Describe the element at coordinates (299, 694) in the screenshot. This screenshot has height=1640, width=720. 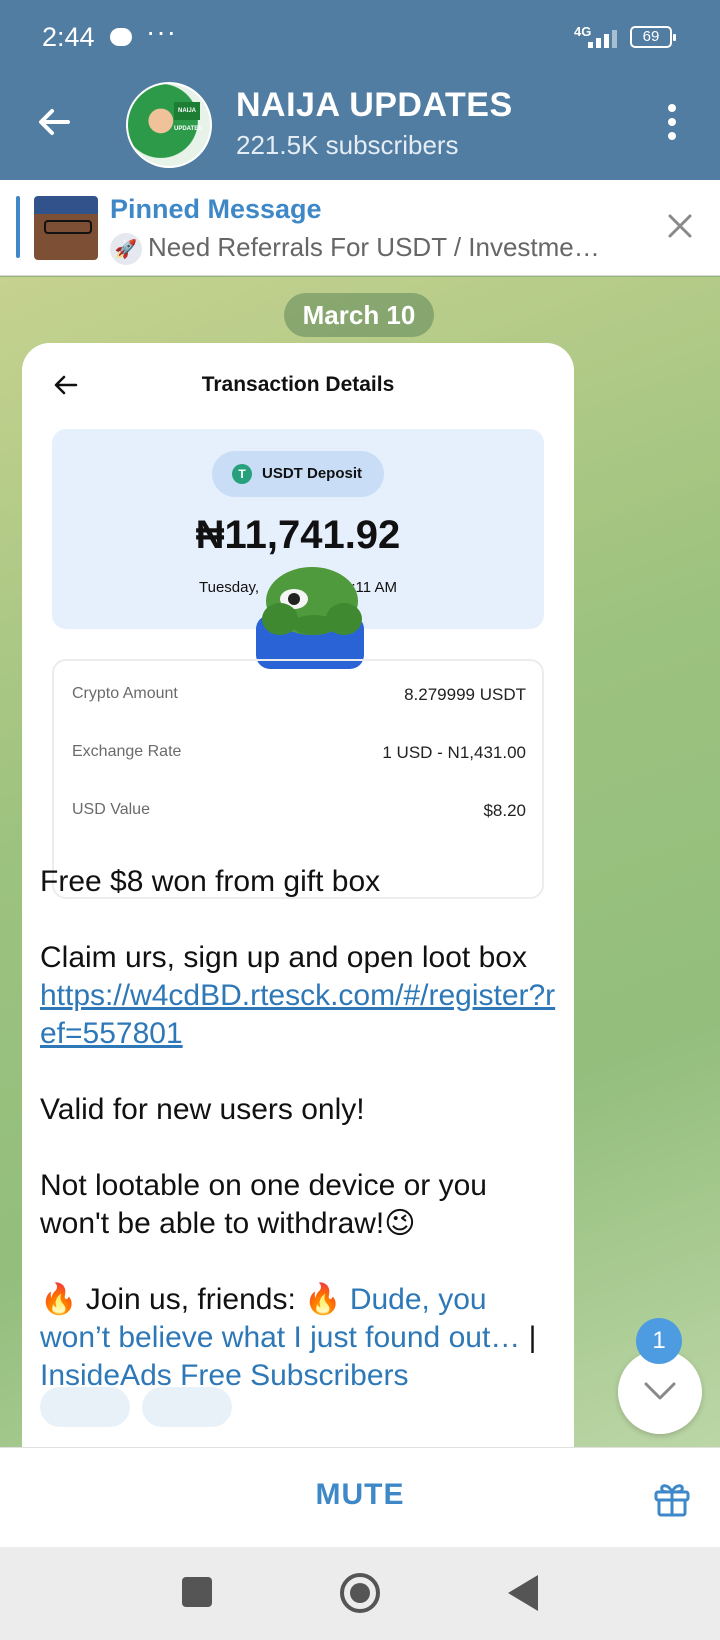
I see `detail-row: Crypto Amount 8.279999 USDT` at that location.